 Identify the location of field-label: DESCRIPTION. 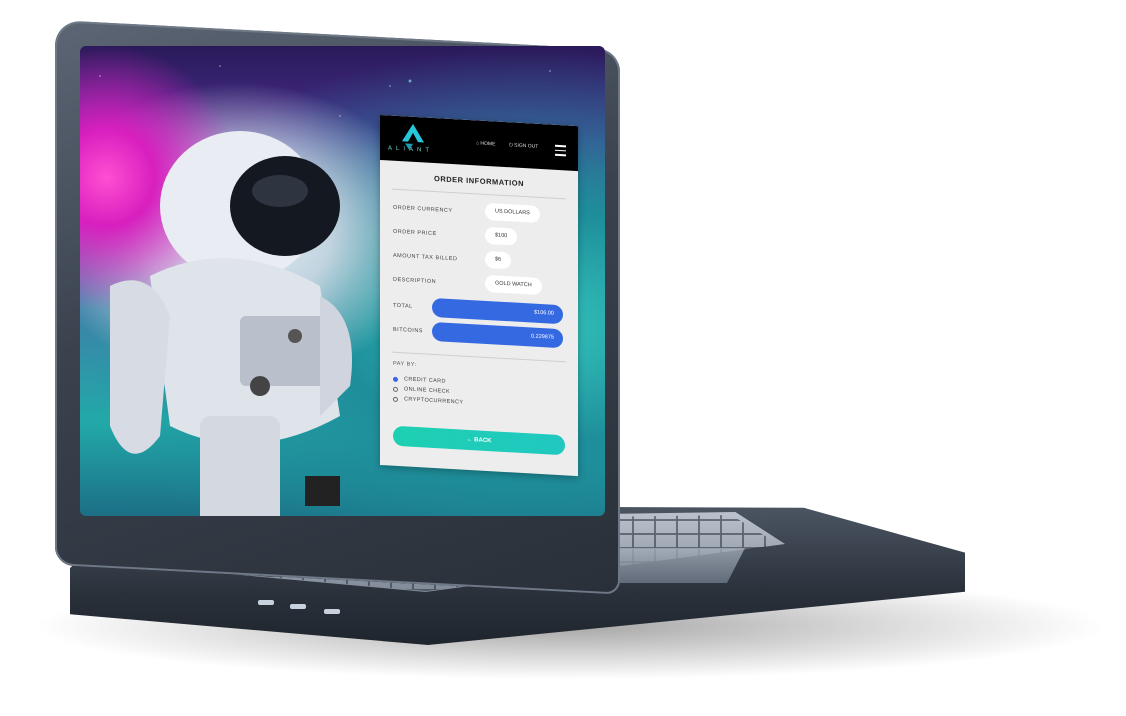
(415, 281).